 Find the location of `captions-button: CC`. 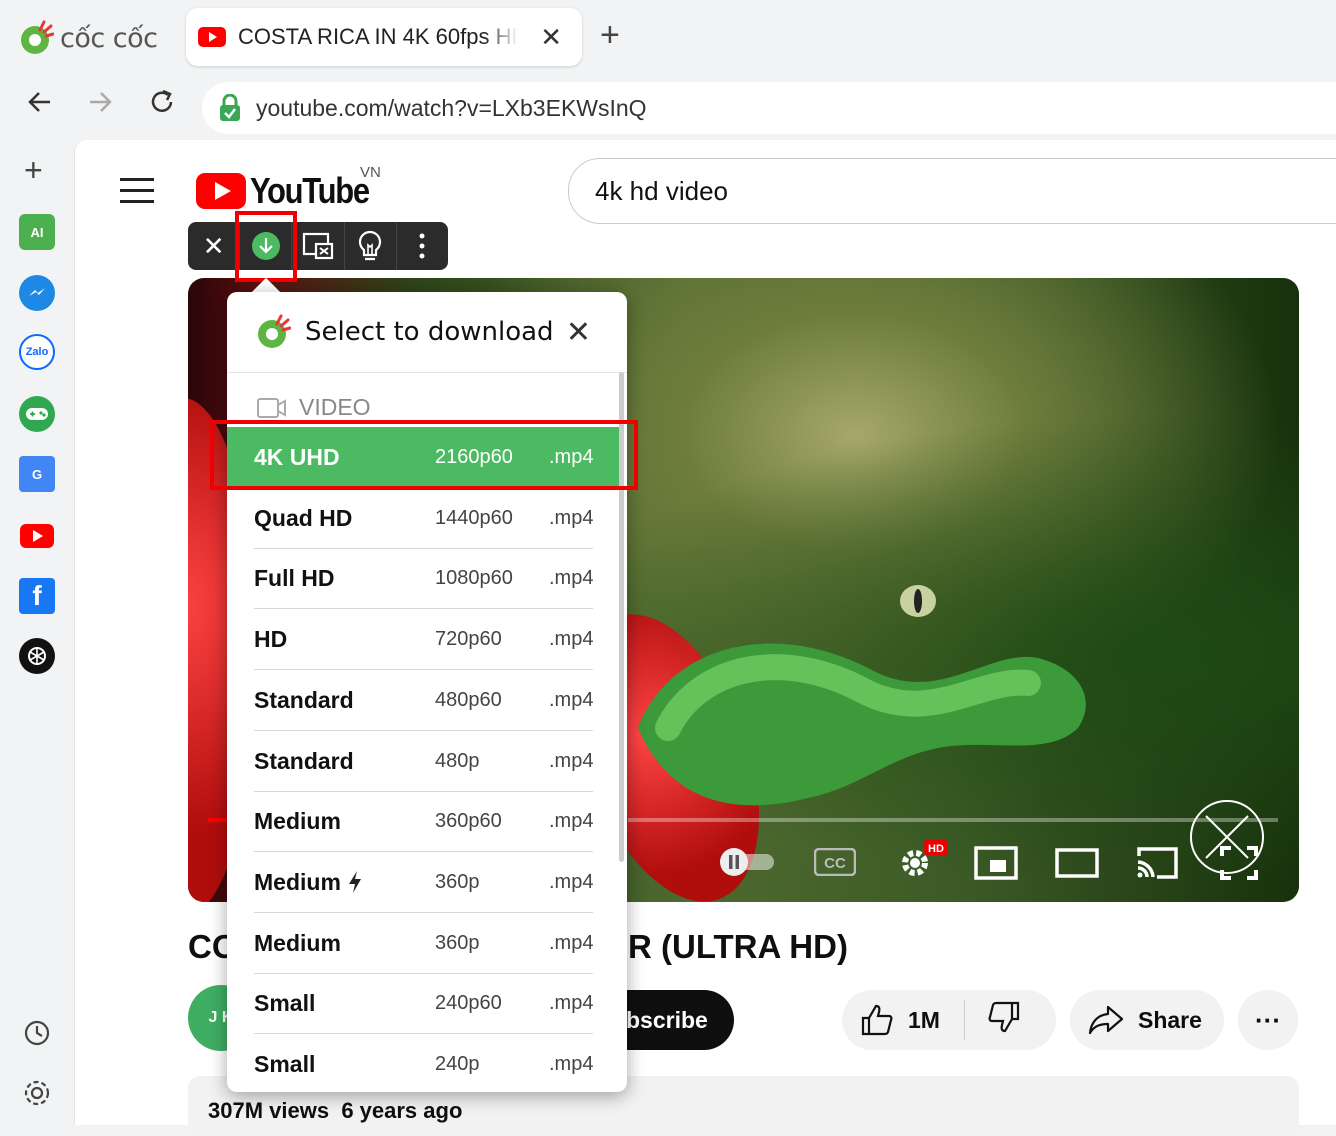

captions-button: CC is located at coordinates (835, 864).